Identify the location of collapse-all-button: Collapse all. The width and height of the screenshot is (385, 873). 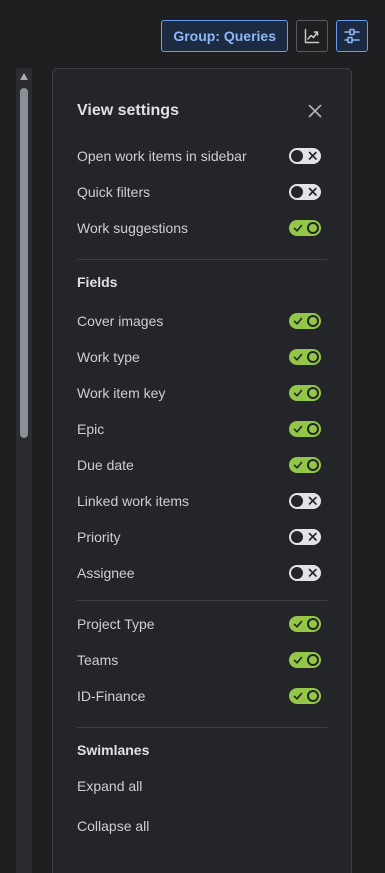
(113, 826).